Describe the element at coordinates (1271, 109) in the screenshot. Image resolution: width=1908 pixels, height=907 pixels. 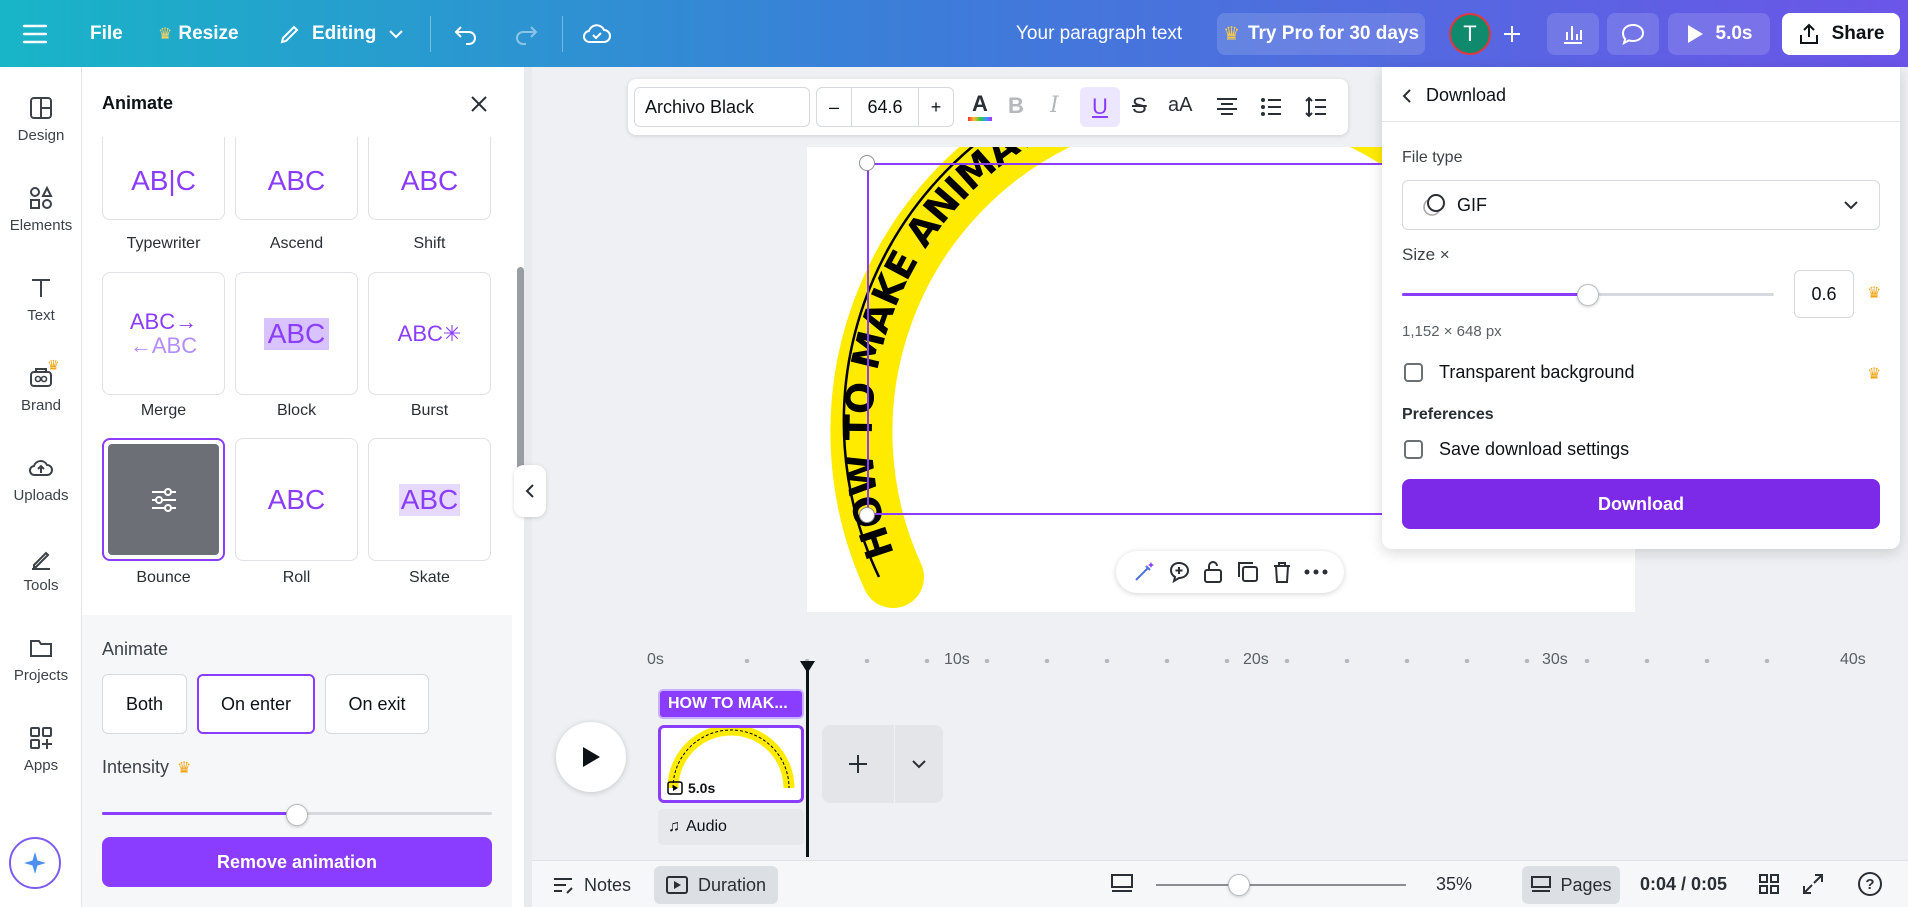
I see `list-button` at that location.